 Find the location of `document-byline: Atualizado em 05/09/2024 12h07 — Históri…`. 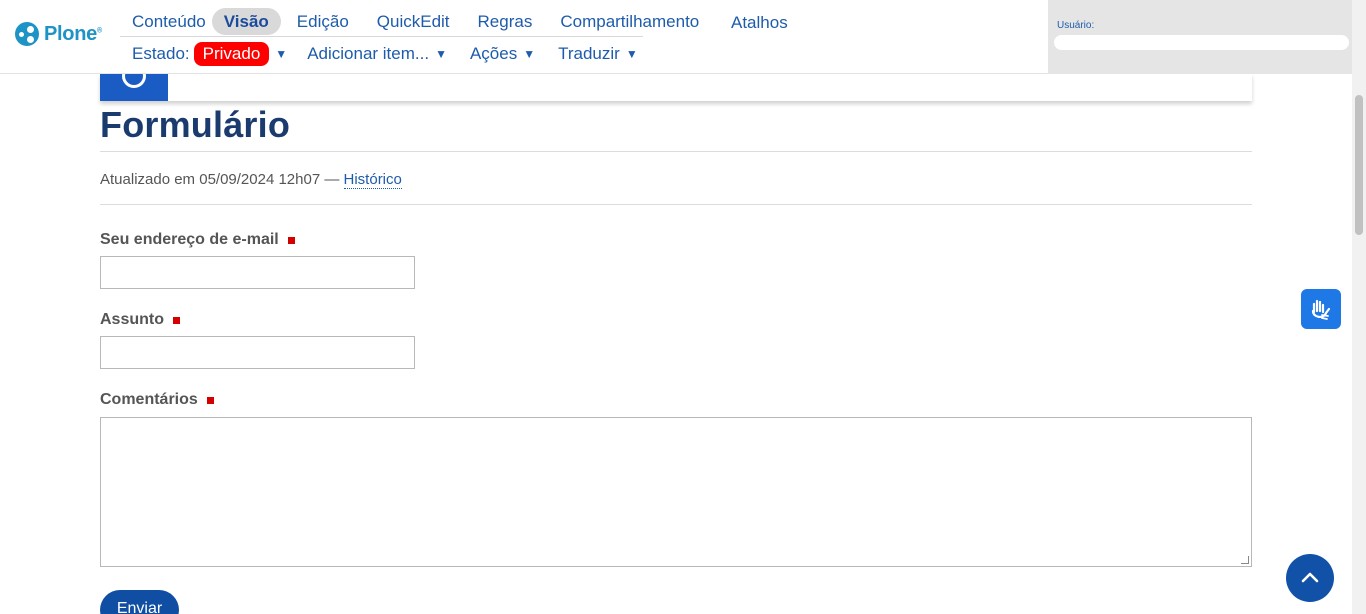

document-byline: Atualizado em 05/09/2024 12h07 — Históri… is located at coordinates (251, 180).